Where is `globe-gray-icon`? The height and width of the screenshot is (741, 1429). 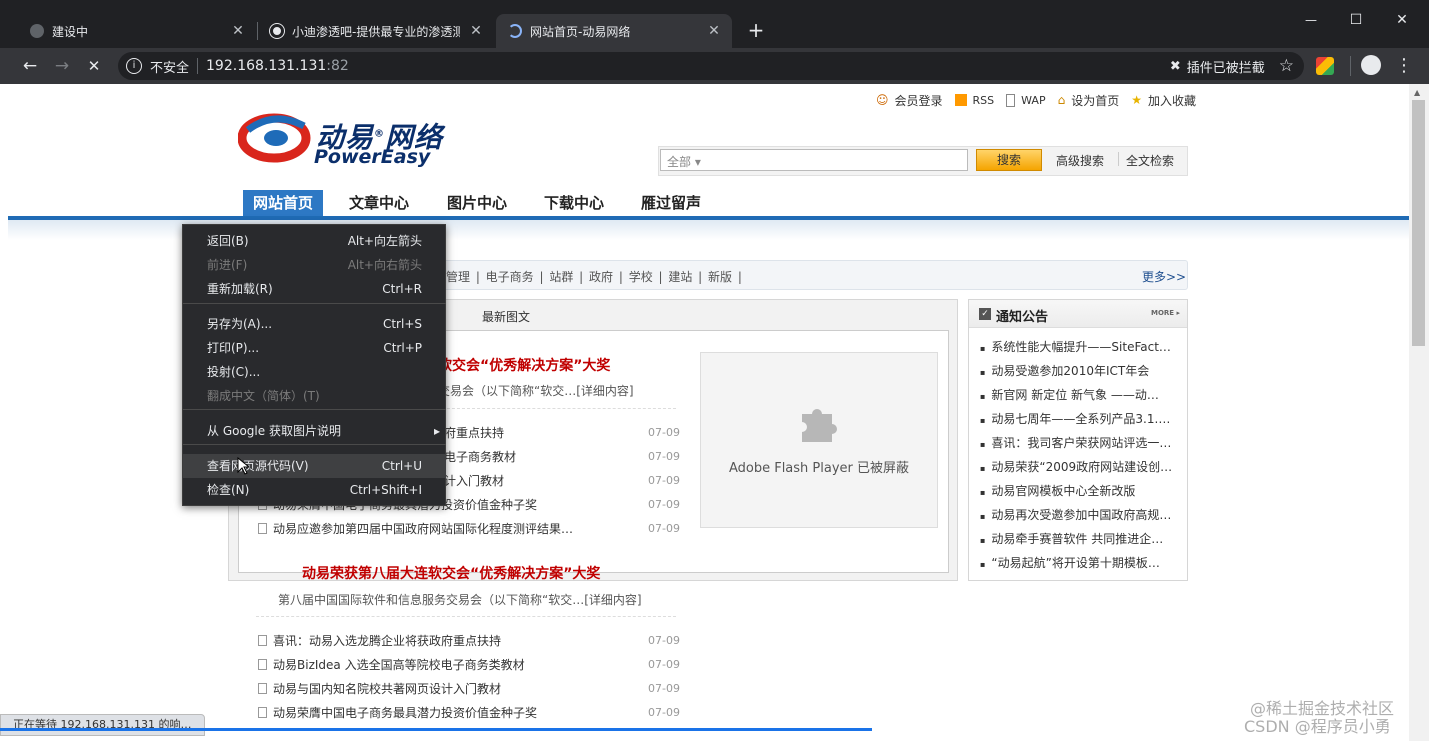 globe-gray-icon is located at coordinates (37, 31).